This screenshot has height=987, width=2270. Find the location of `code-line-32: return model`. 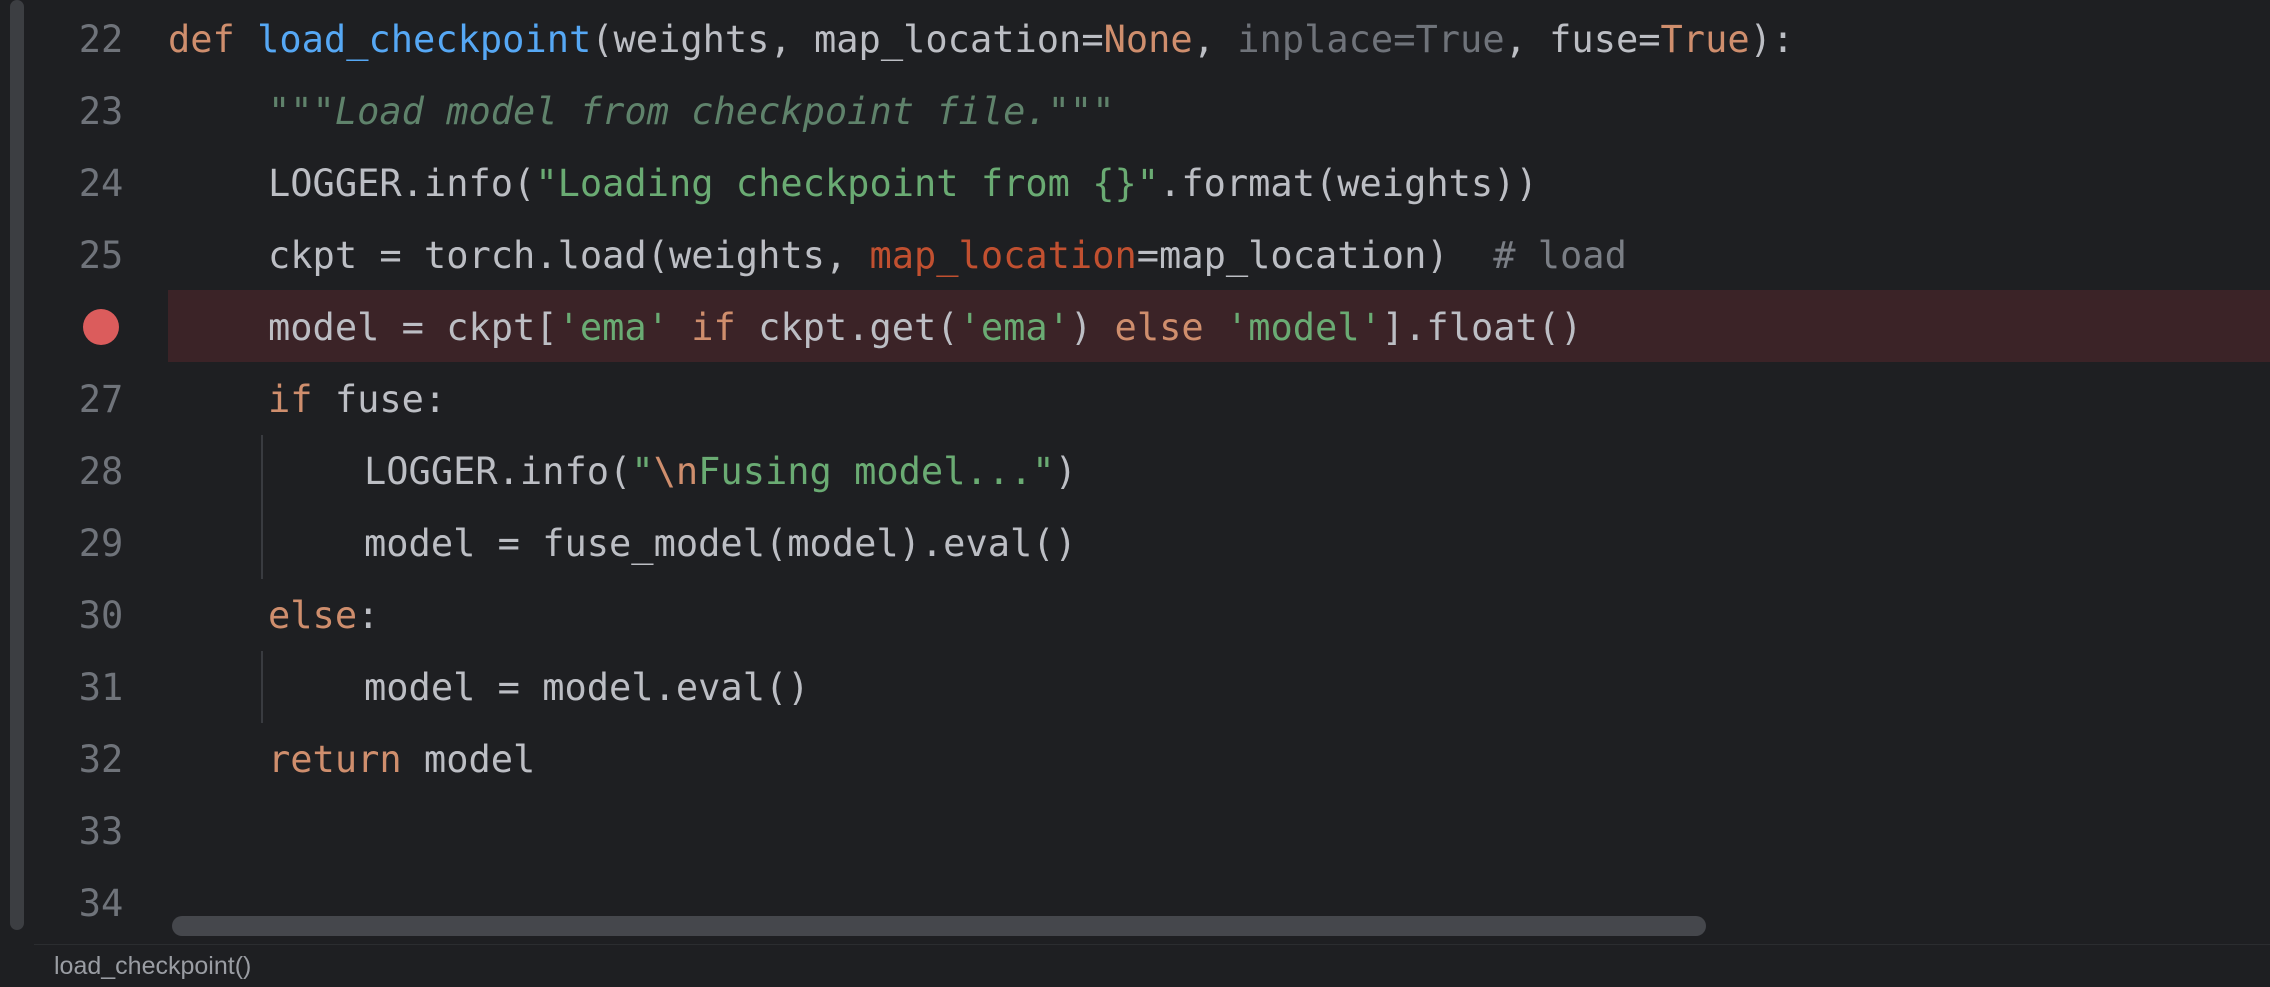

code-line-32: return model is located at coordinates (1219, 759).